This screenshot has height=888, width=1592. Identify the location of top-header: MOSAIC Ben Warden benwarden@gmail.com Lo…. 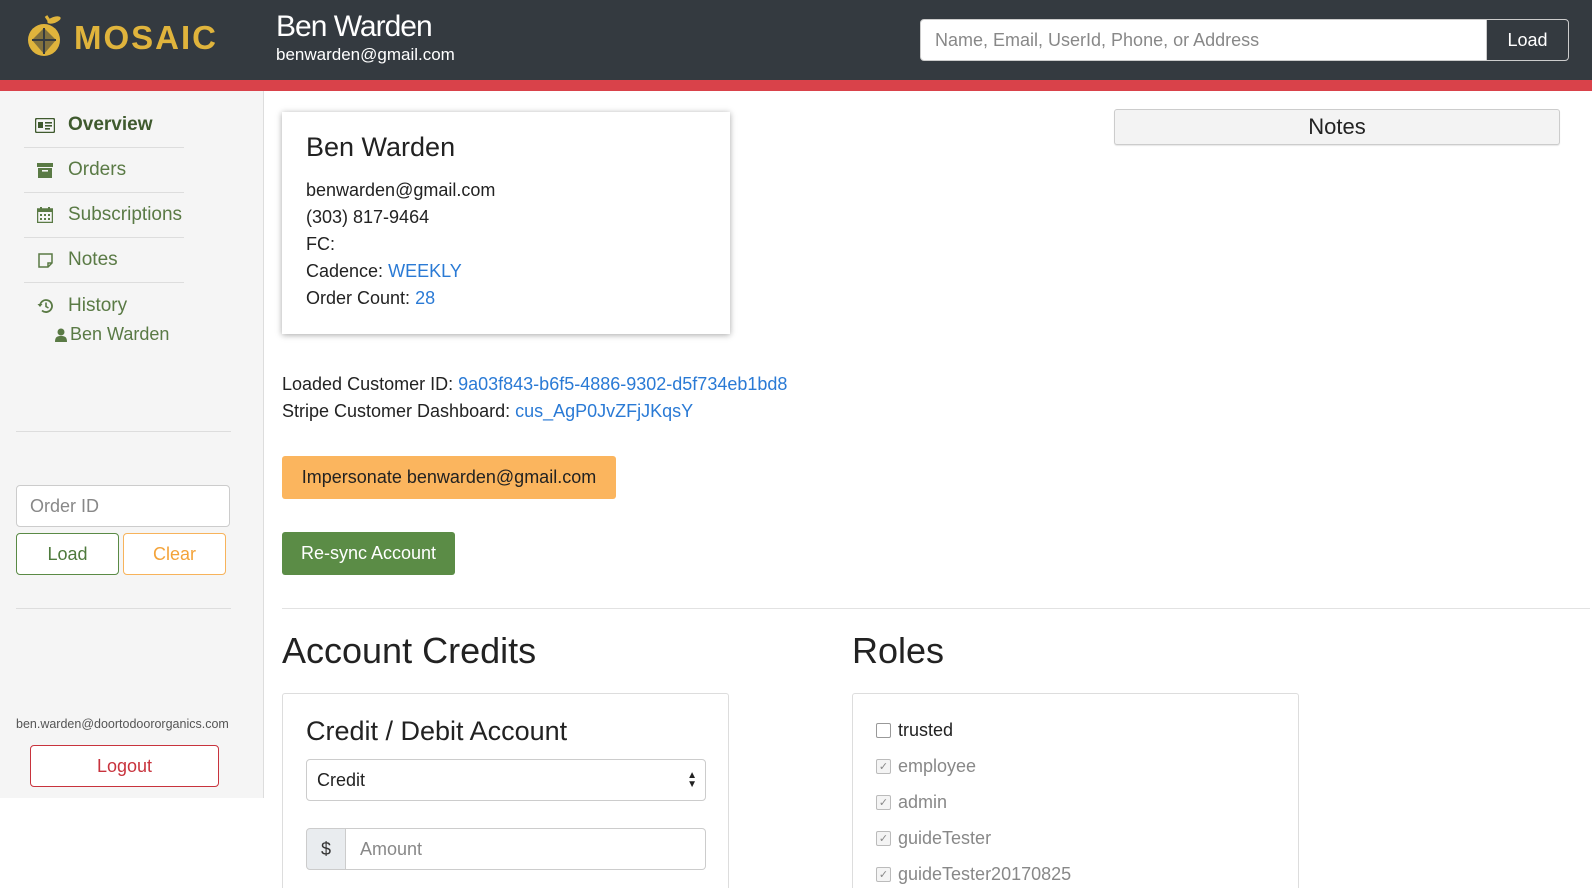
(796, 40).